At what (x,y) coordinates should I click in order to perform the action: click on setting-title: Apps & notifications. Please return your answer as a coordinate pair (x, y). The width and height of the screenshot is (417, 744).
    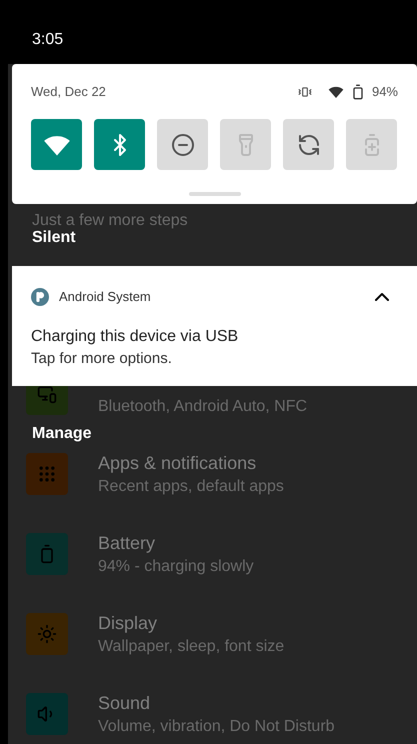
    Looking at the image, I should click on (191, 463).